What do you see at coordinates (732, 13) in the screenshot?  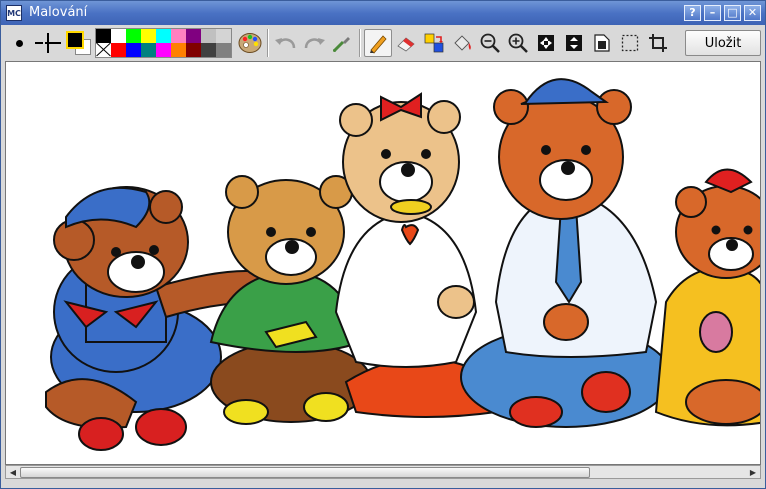 I see `maximize-button: □` at bounding box center [732, 13].